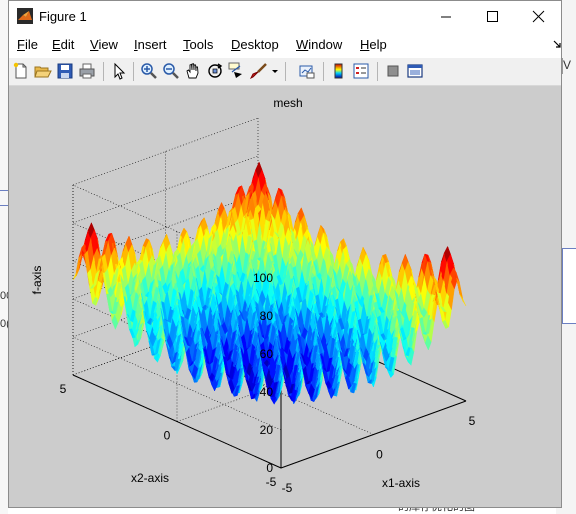  Describe the element at coordinates (201, 44) in the screenshot. I see `menu-tools-label: ools` at that location.